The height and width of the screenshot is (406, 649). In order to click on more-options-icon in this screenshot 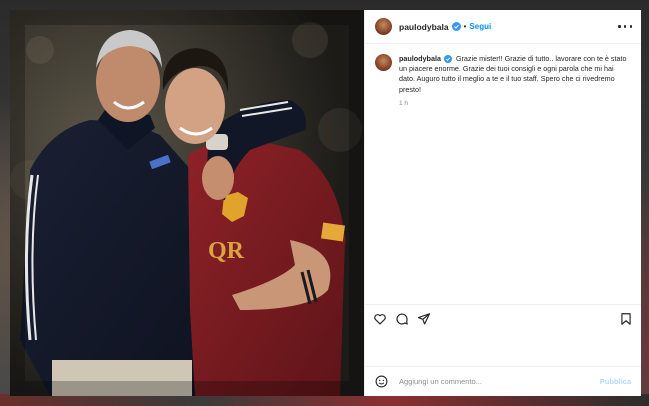, I will do `click(625, 27)`.